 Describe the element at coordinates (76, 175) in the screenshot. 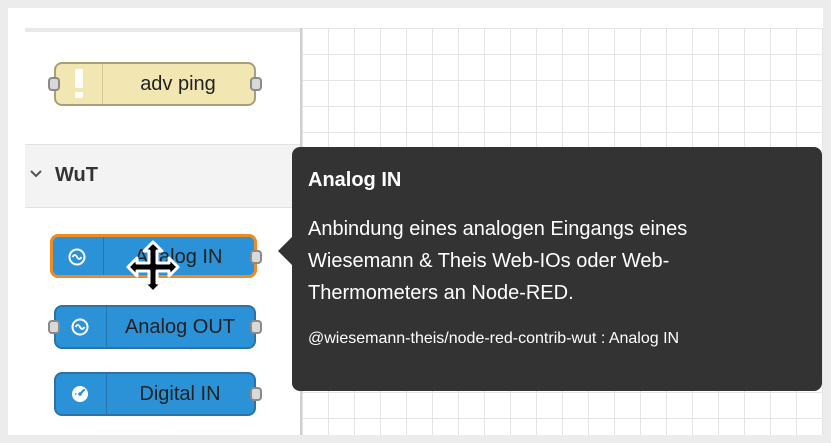

I see `category-label: WuT` at that location.